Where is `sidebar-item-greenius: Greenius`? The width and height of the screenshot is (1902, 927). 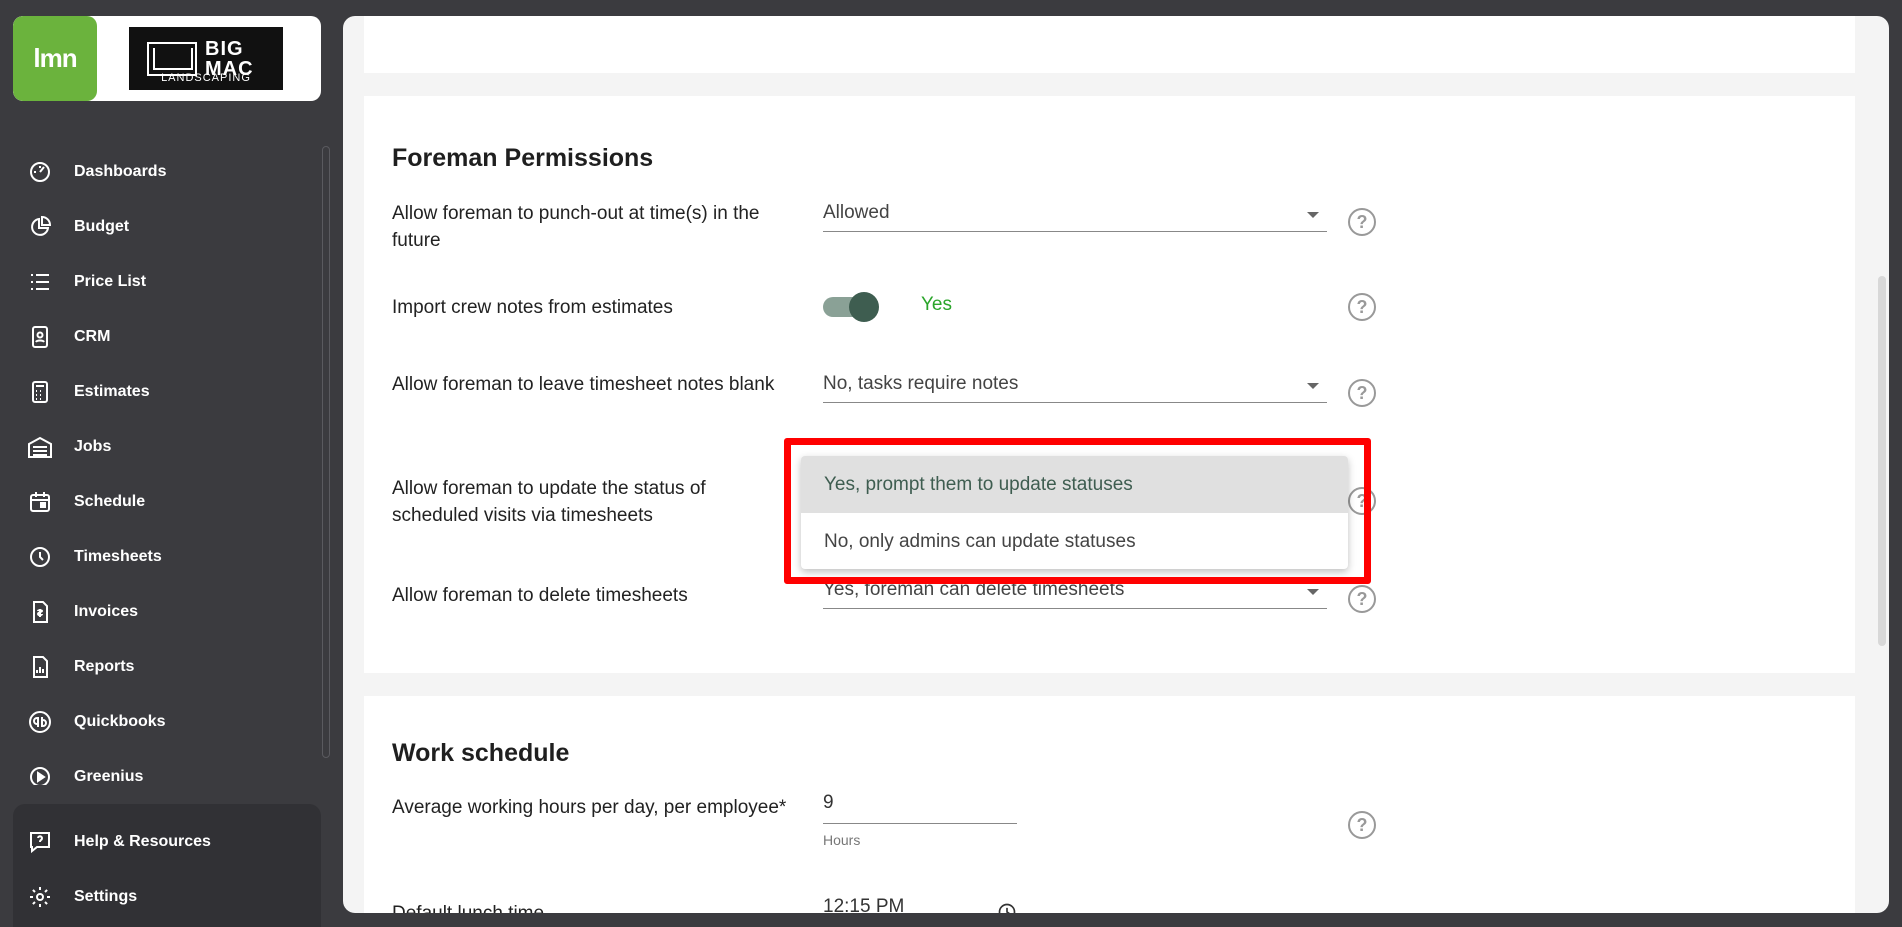
sidebar-item-greenius: Greenius is located at coordinates (160, 771).